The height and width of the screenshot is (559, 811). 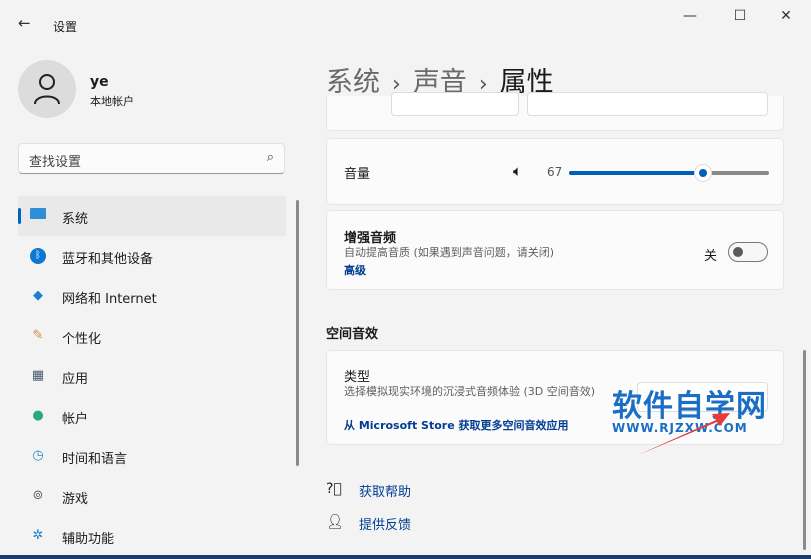 I want to click on person-icon, so click(x=47, y=89).